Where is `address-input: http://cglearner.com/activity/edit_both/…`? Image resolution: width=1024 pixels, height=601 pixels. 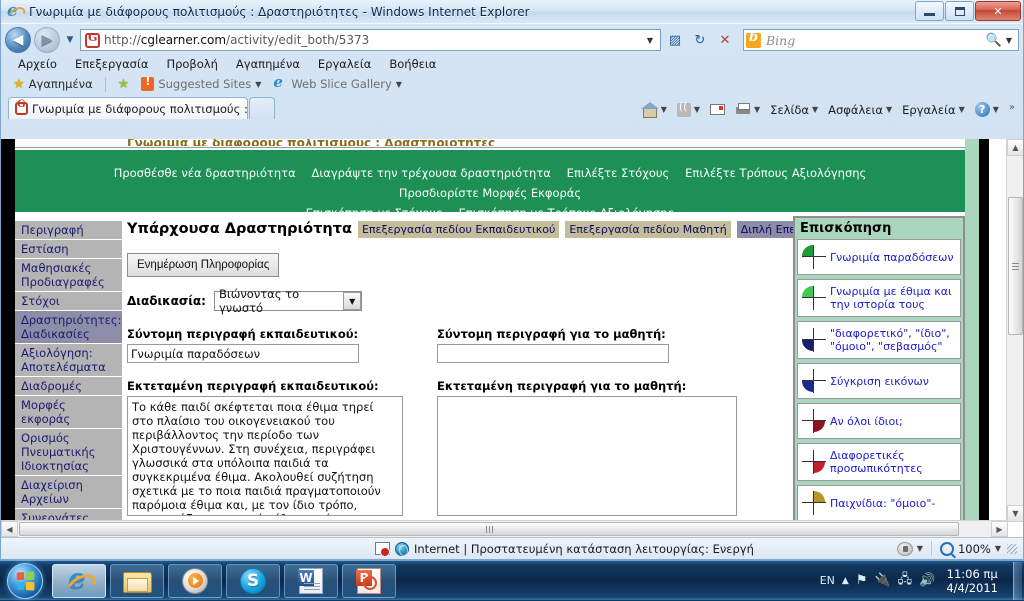
address-input: http://cglearner.com/activity/edit_both/… is located at coordinates (370, 40).